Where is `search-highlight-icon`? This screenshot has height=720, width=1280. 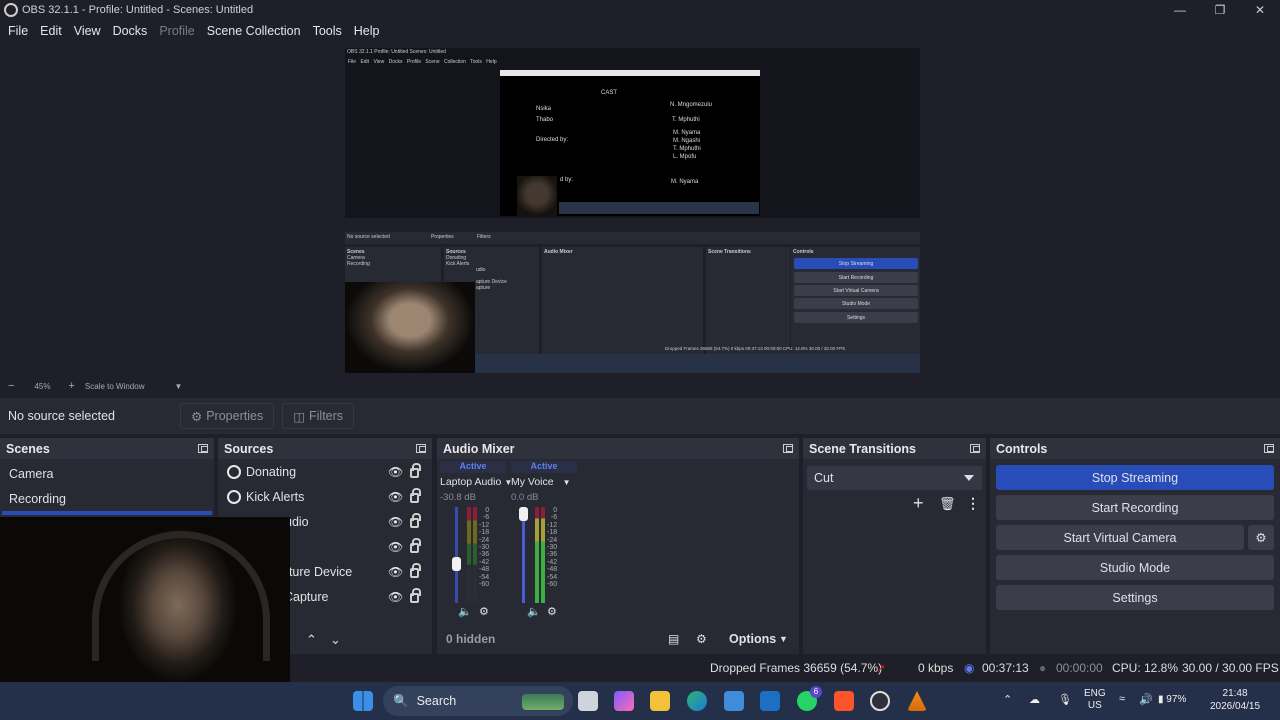 search-highlight-icon is located at coordinates (543, 702).